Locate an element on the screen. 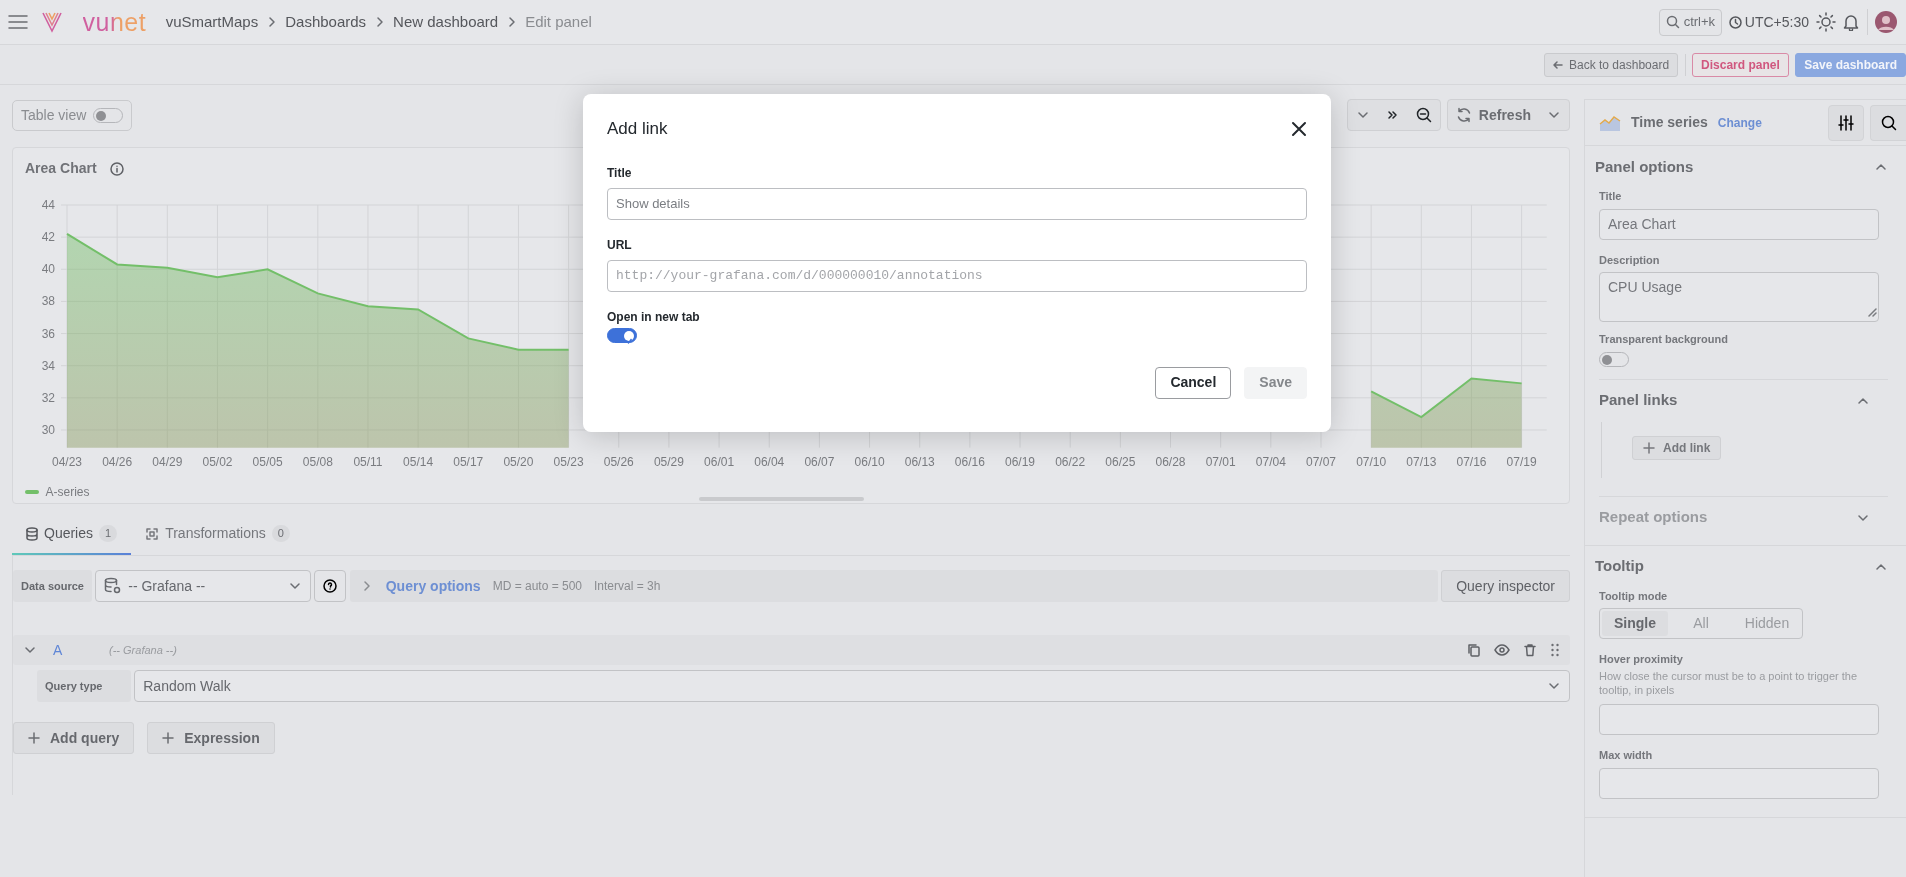  x-tick-label: 07/10 is located at coordinates (1371, 461).